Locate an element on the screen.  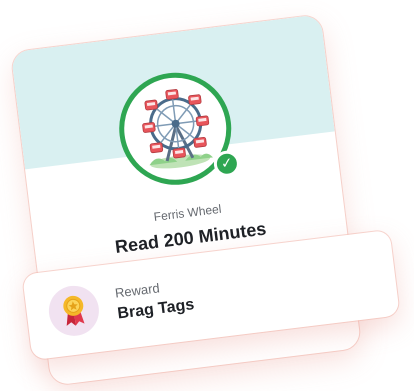
checkmark-icon: ✓ is located at coordinates (227, 164).